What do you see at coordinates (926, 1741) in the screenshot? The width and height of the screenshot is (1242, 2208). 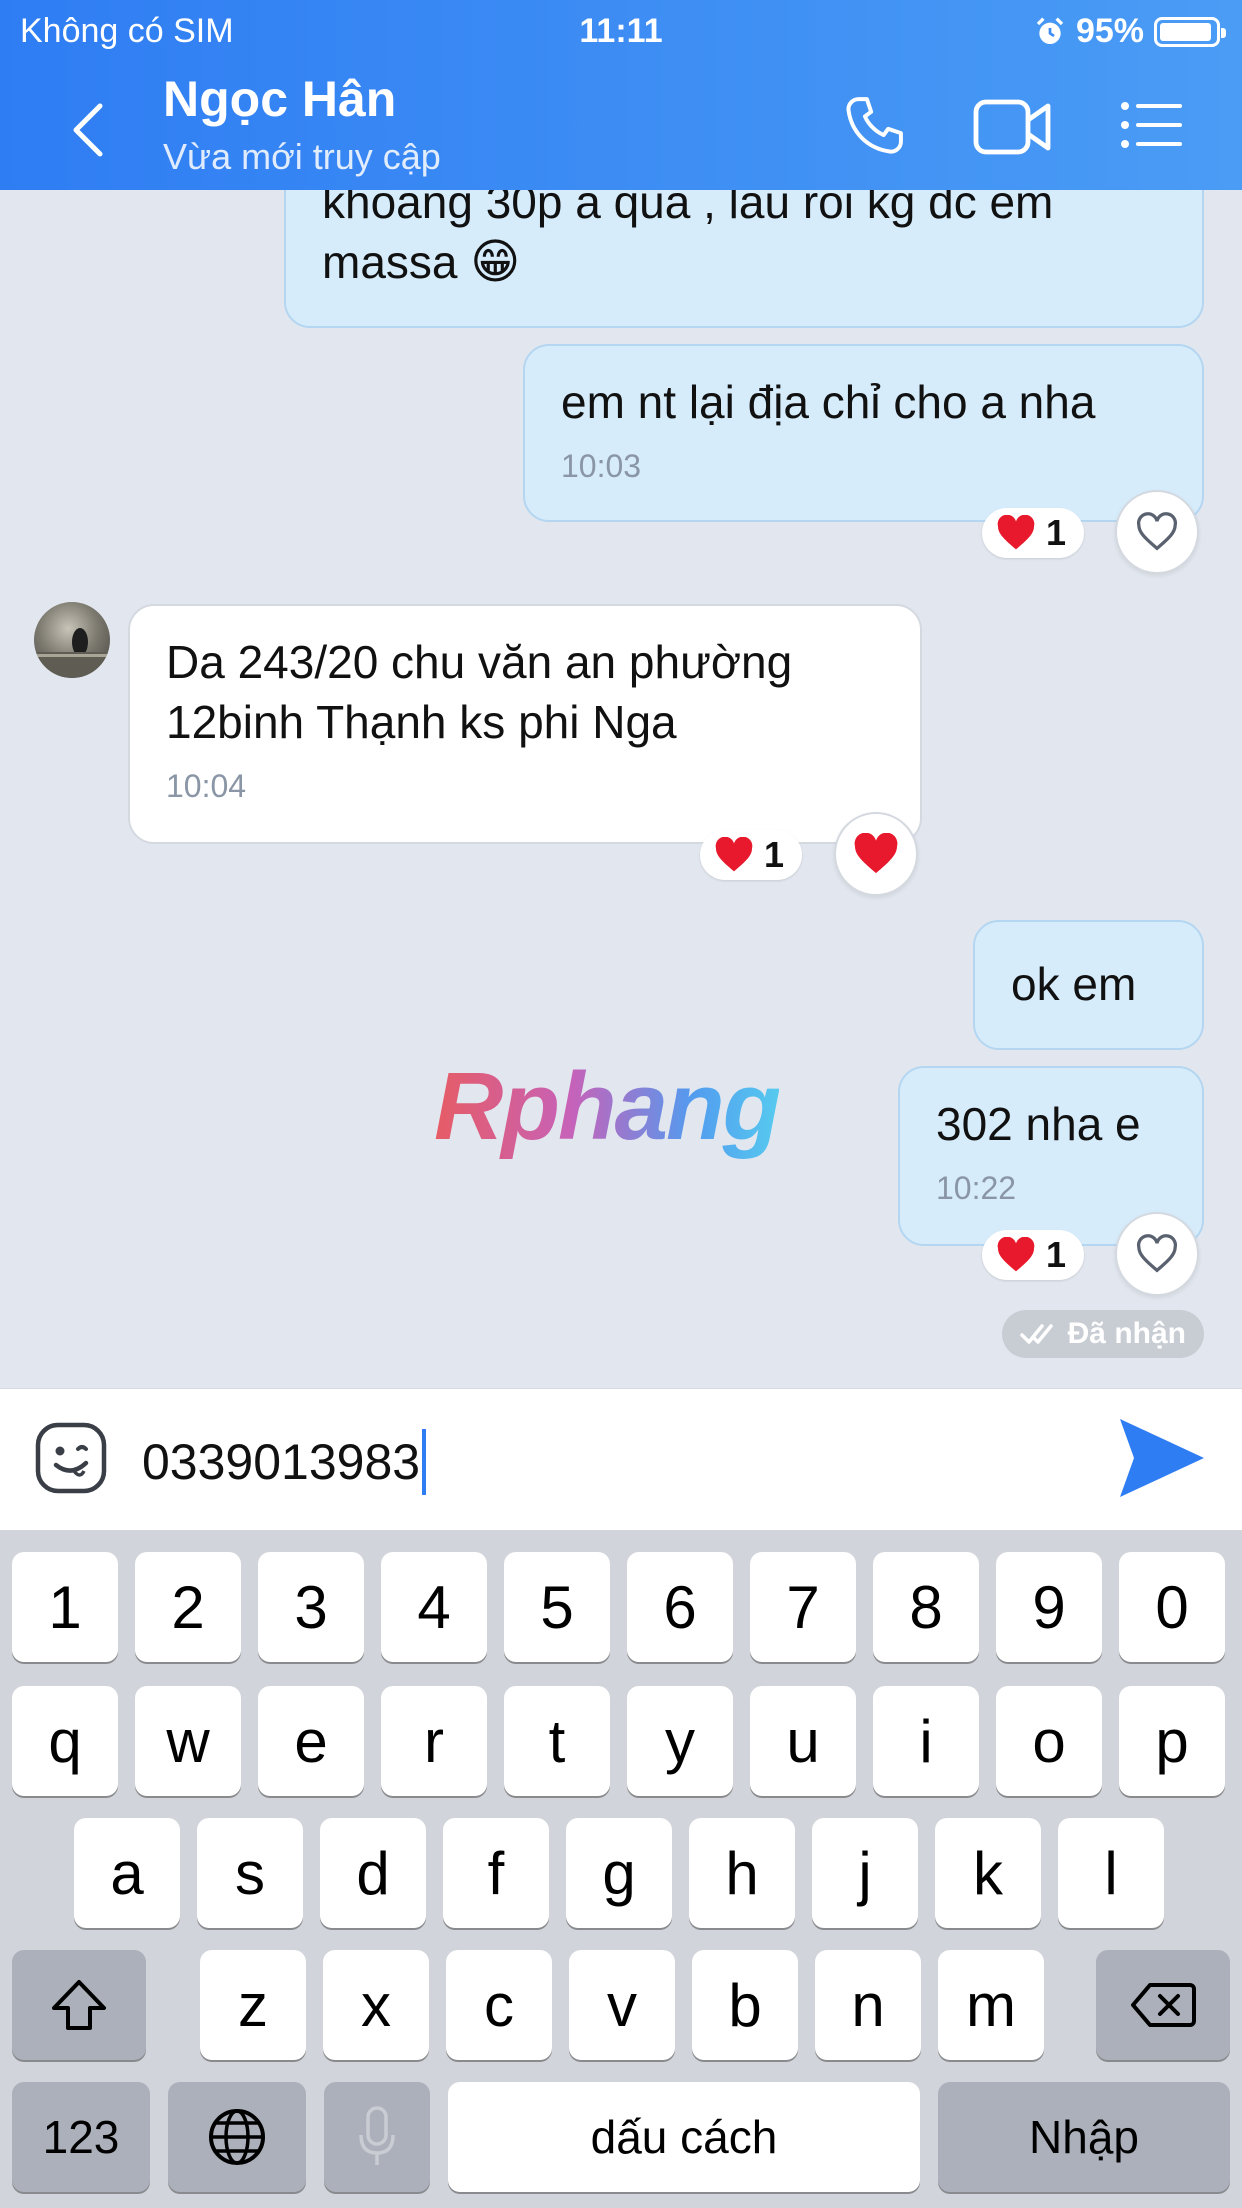 I see `key-row2-7: i` at bounding box center [926, 1741].